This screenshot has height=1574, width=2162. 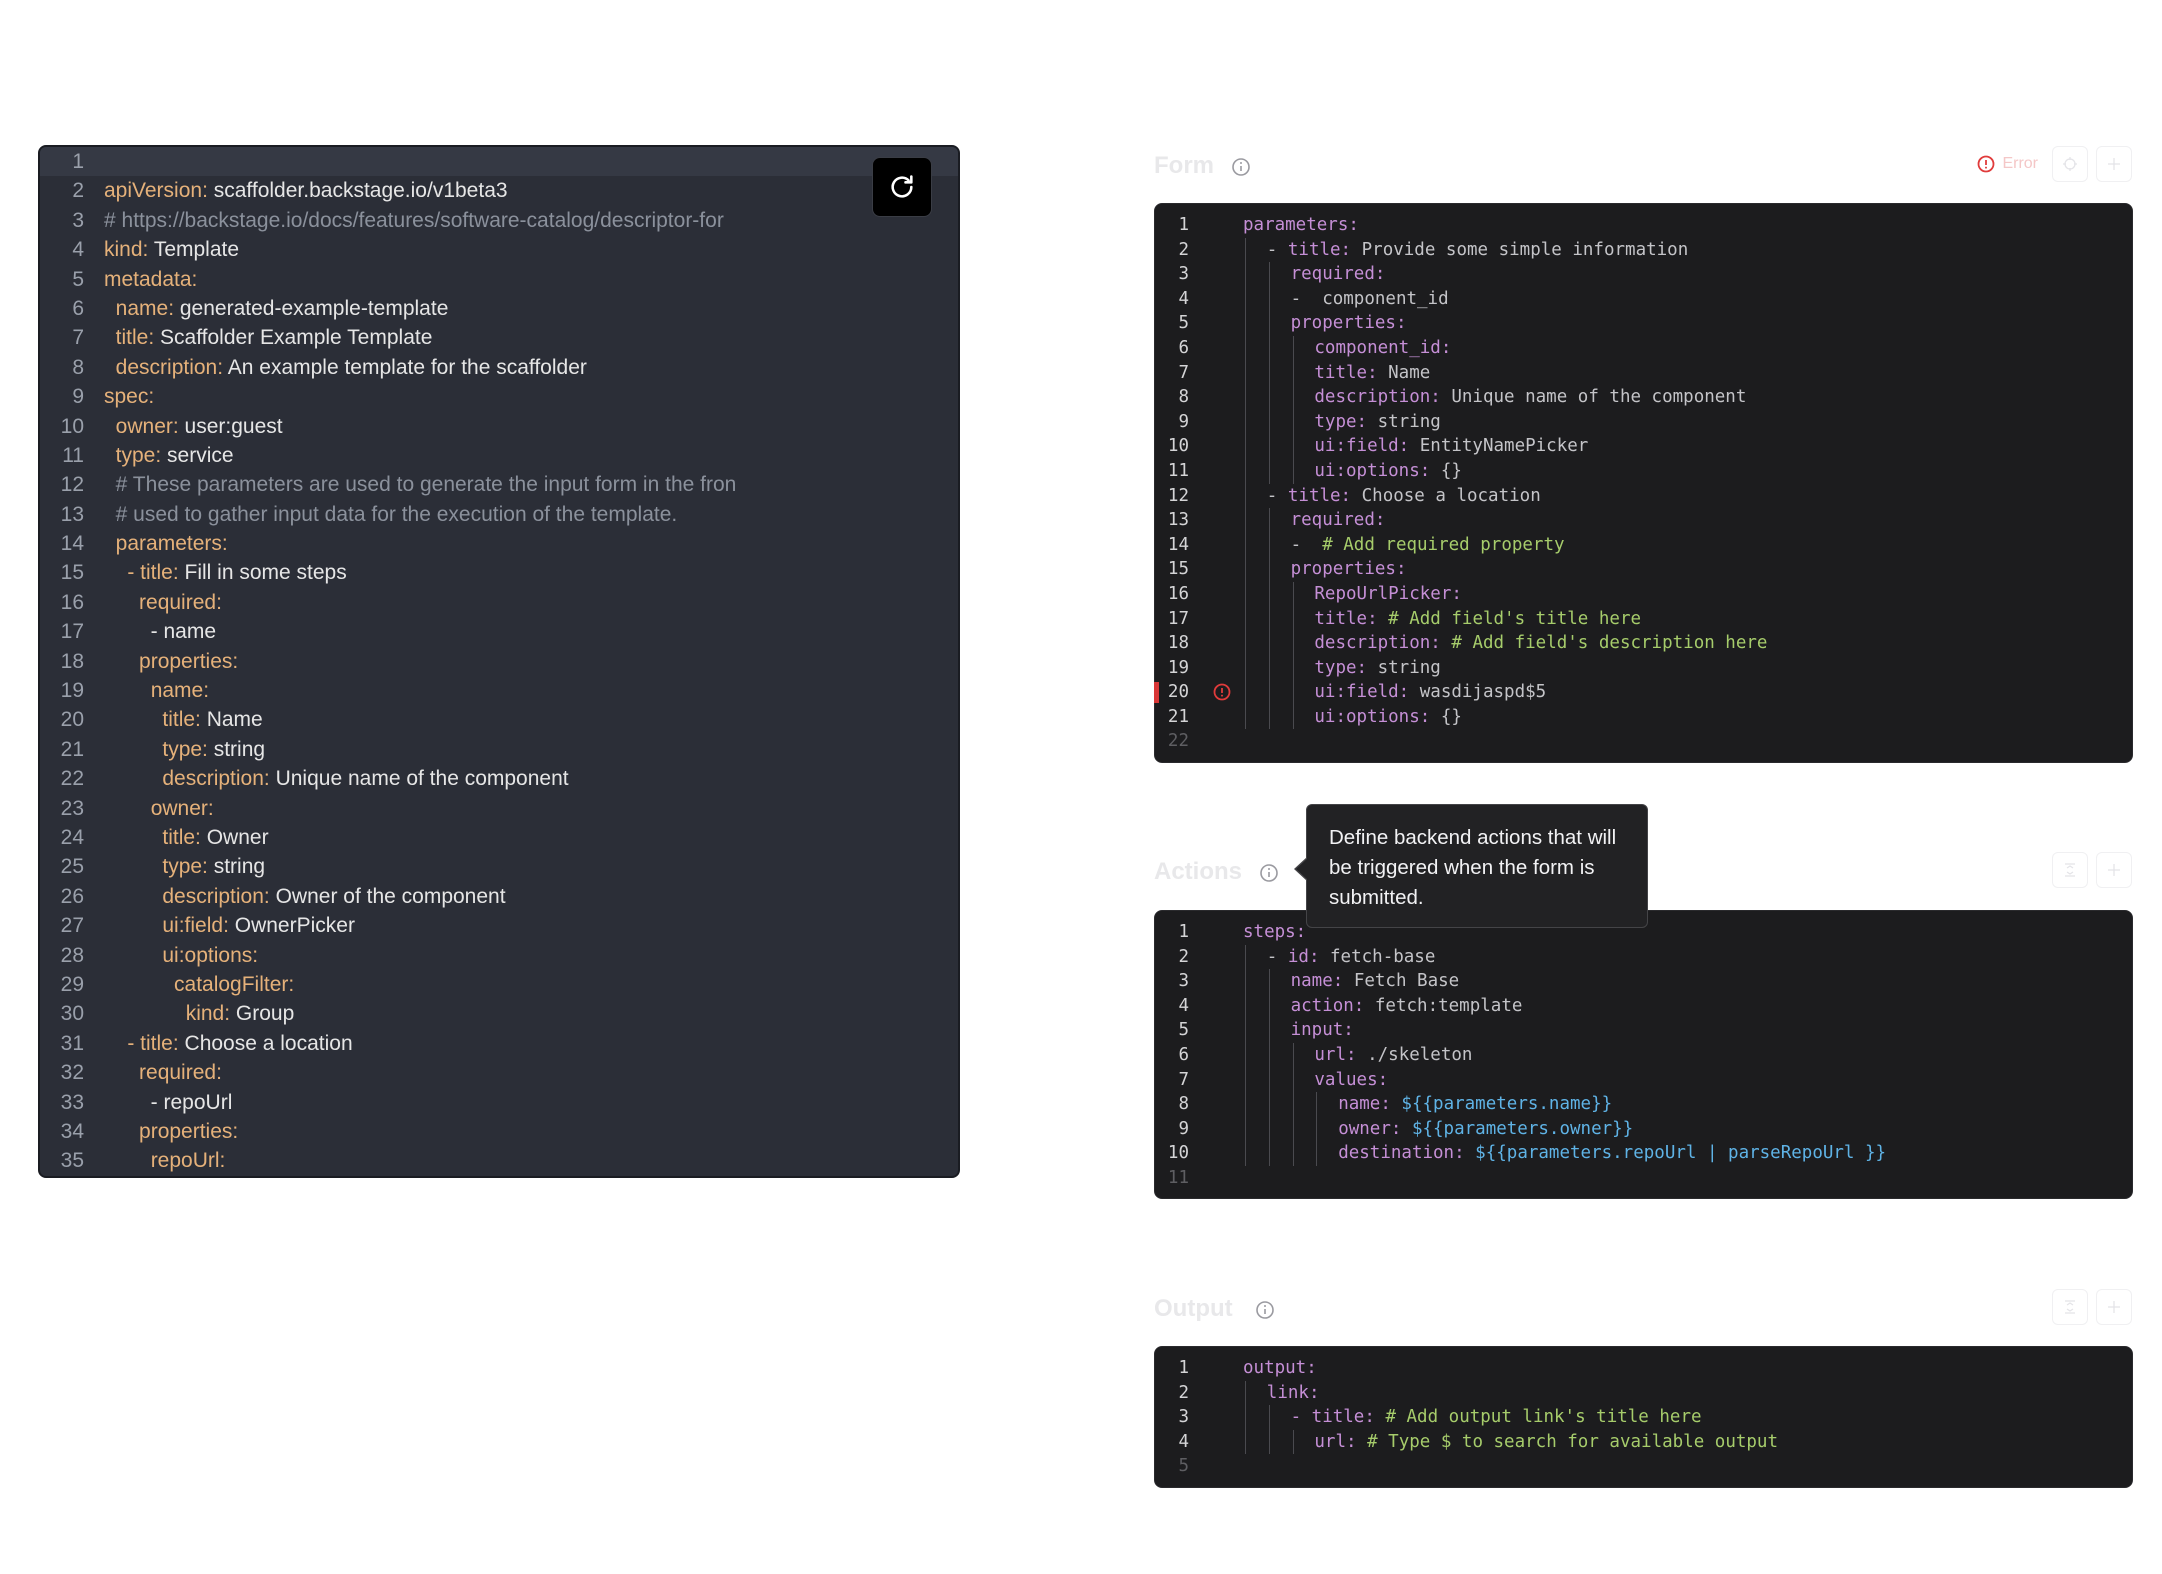 What do you see at coordinates (499, 955) in the screenshot?
I see `code-line: 28 ui:options:` at bounding box center [499, 955].